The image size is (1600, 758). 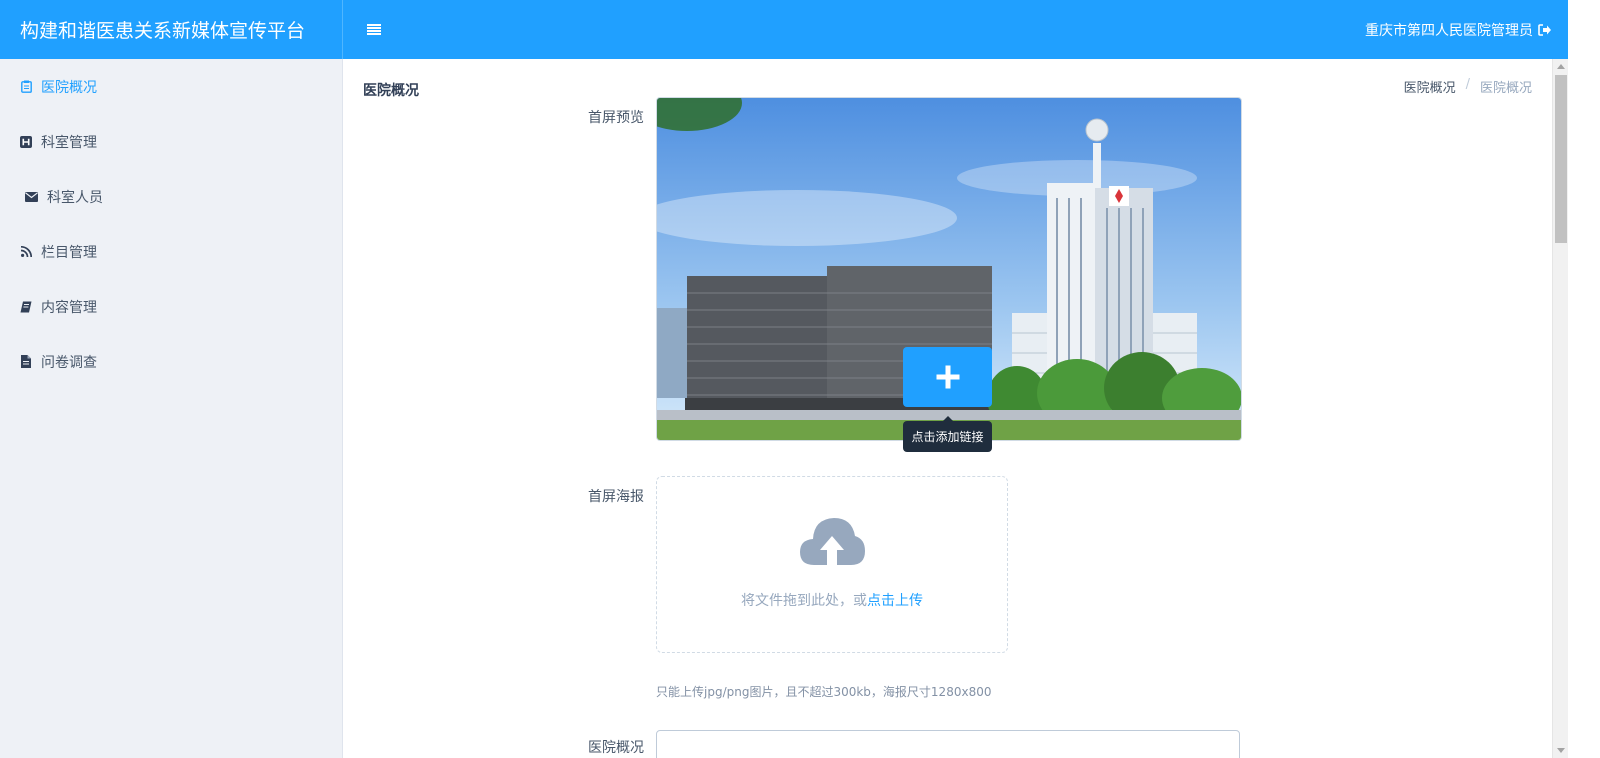 I want to click on user-name: 重庆市第四人民医院管理员, so click(x=1449, y=30).